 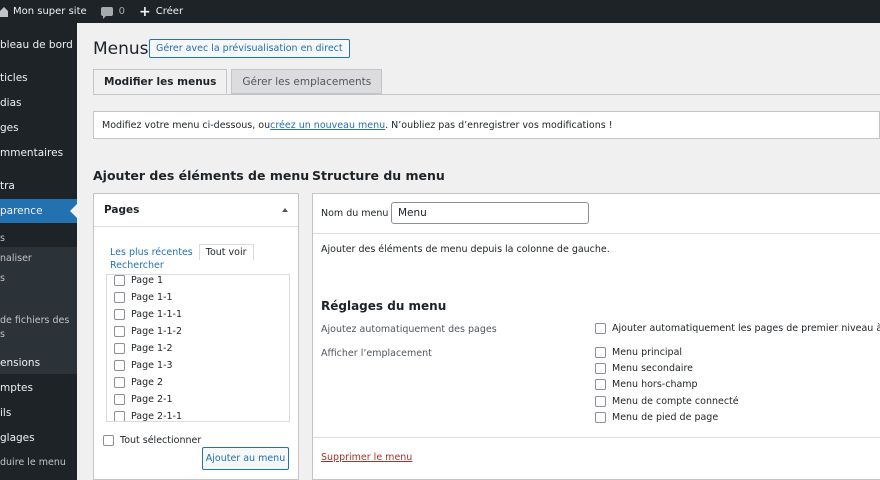 I want to click on active-arrow-icon, so click(x=73, y=211).